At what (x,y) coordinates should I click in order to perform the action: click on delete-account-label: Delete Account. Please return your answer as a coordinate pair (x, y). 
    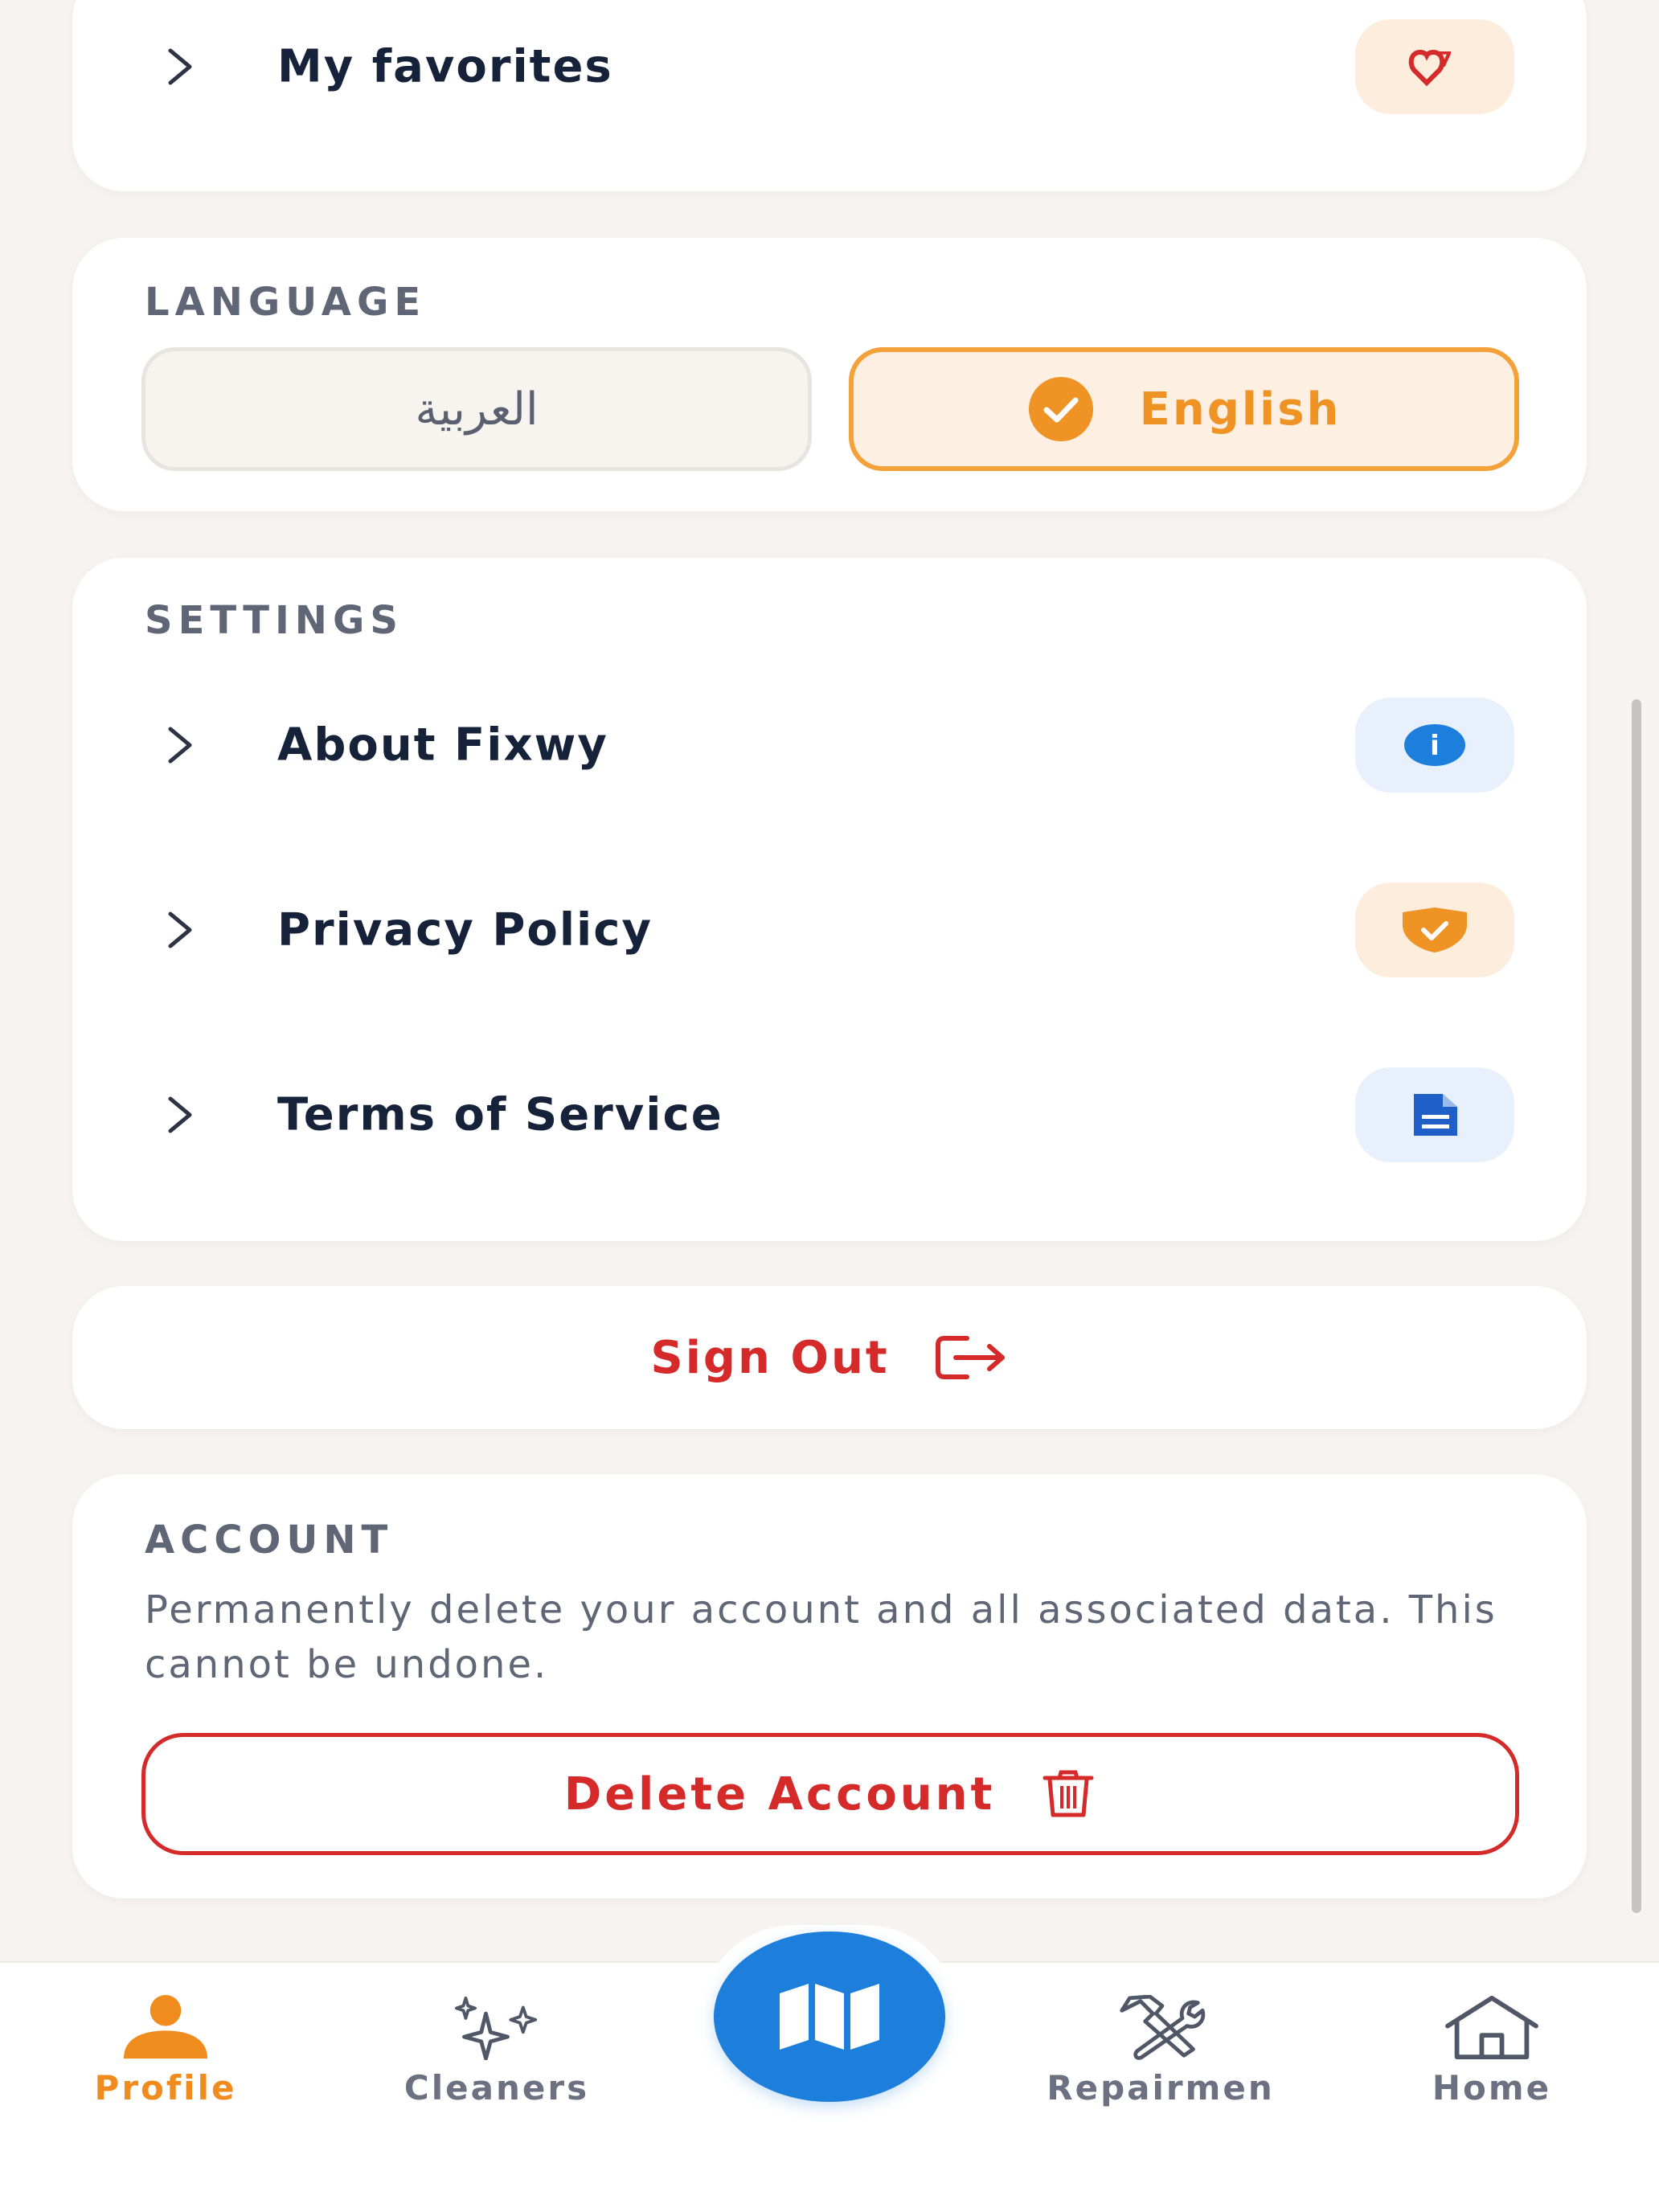
    Looking at the image, I should click on (779, 1794).